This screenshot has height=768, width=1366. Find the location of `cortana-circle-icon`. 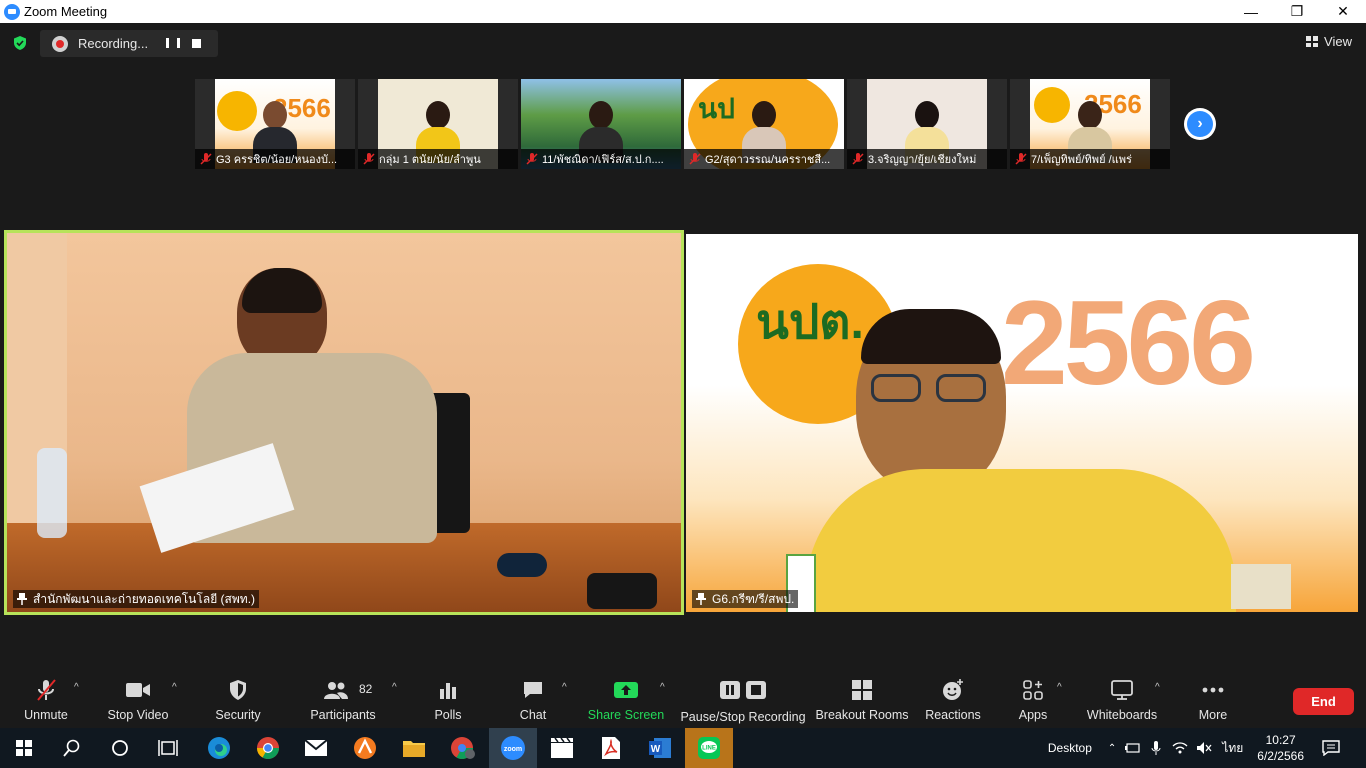

cortana-circle-icon is located at coordinates (120, 748).